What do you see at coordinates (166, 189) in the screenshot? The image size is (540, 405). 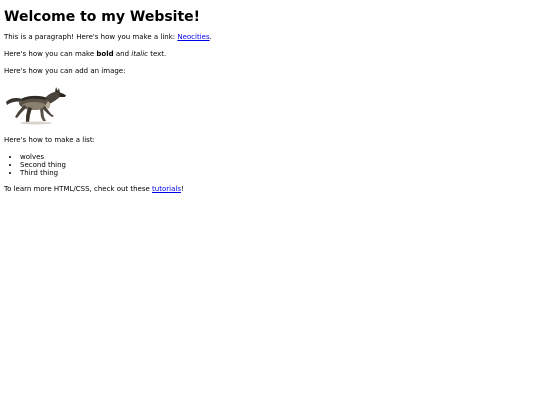 I see `tutorials-link: tutorials` at bounding box center [166, 189].